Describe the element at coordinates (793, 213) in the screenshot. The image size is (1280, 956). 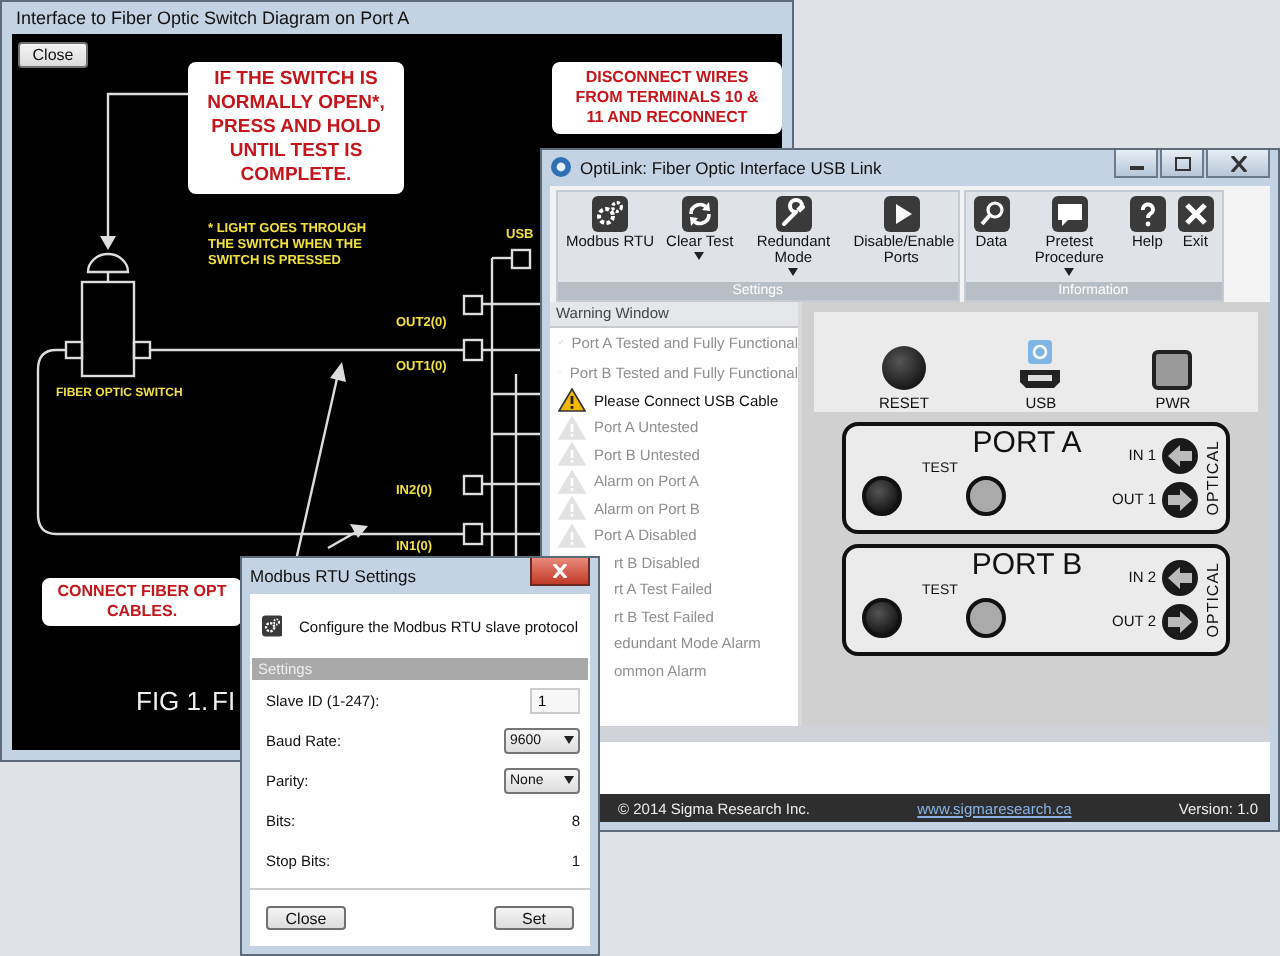
I see `wrench-icon` at that location.